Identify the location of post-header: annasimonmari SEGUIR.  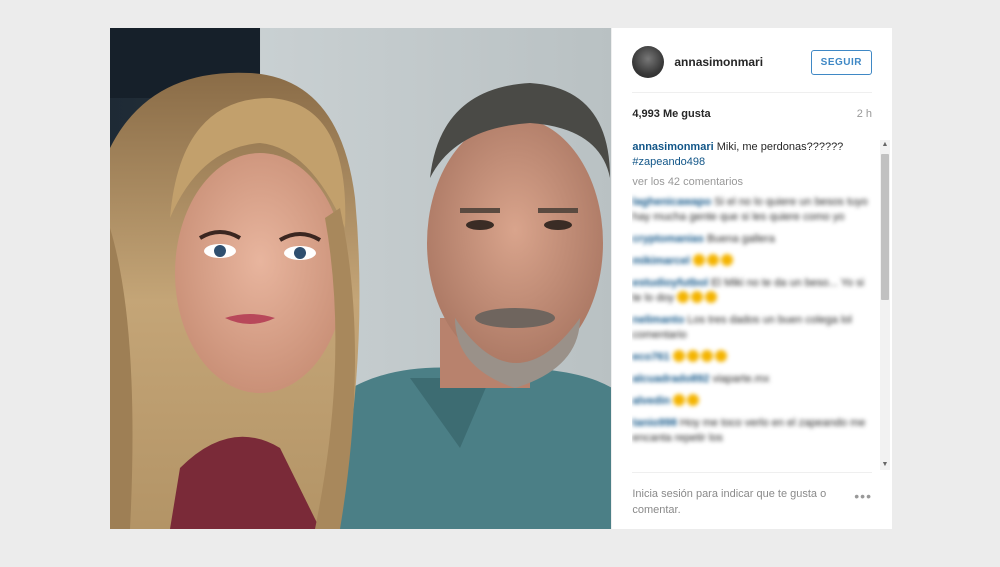
(752, 62).